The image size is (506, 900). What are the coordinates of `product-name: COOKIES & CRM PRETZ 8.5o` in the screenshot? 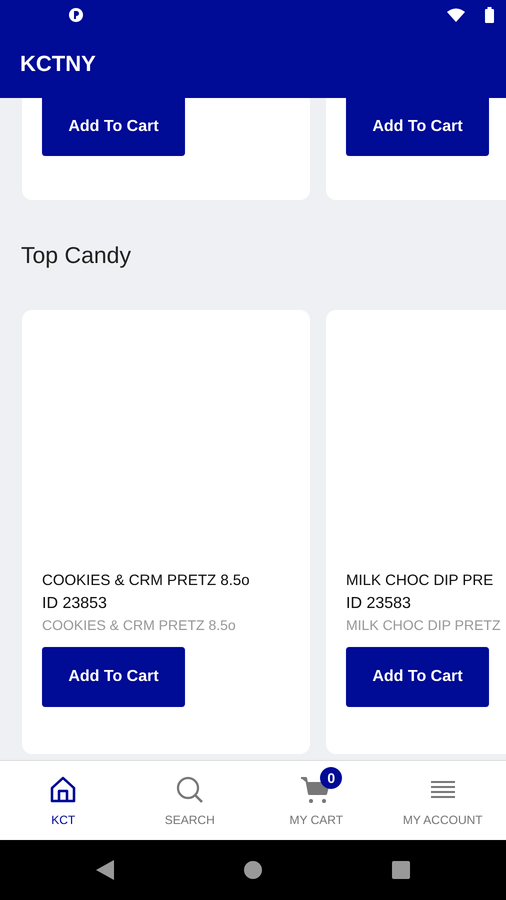 It's located at (146, 580).